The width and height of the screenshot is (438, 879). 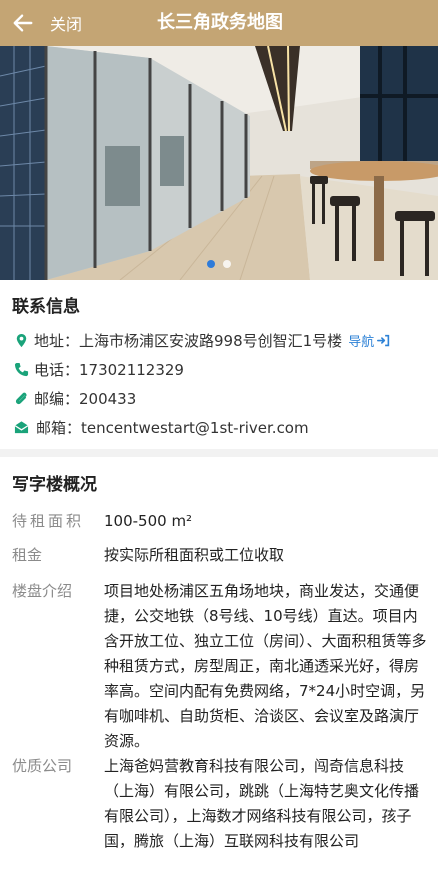 What do you see at coordinates (219, 264) in the screenshot?
I see `carousel-dots` at bounding box center [219, 264].